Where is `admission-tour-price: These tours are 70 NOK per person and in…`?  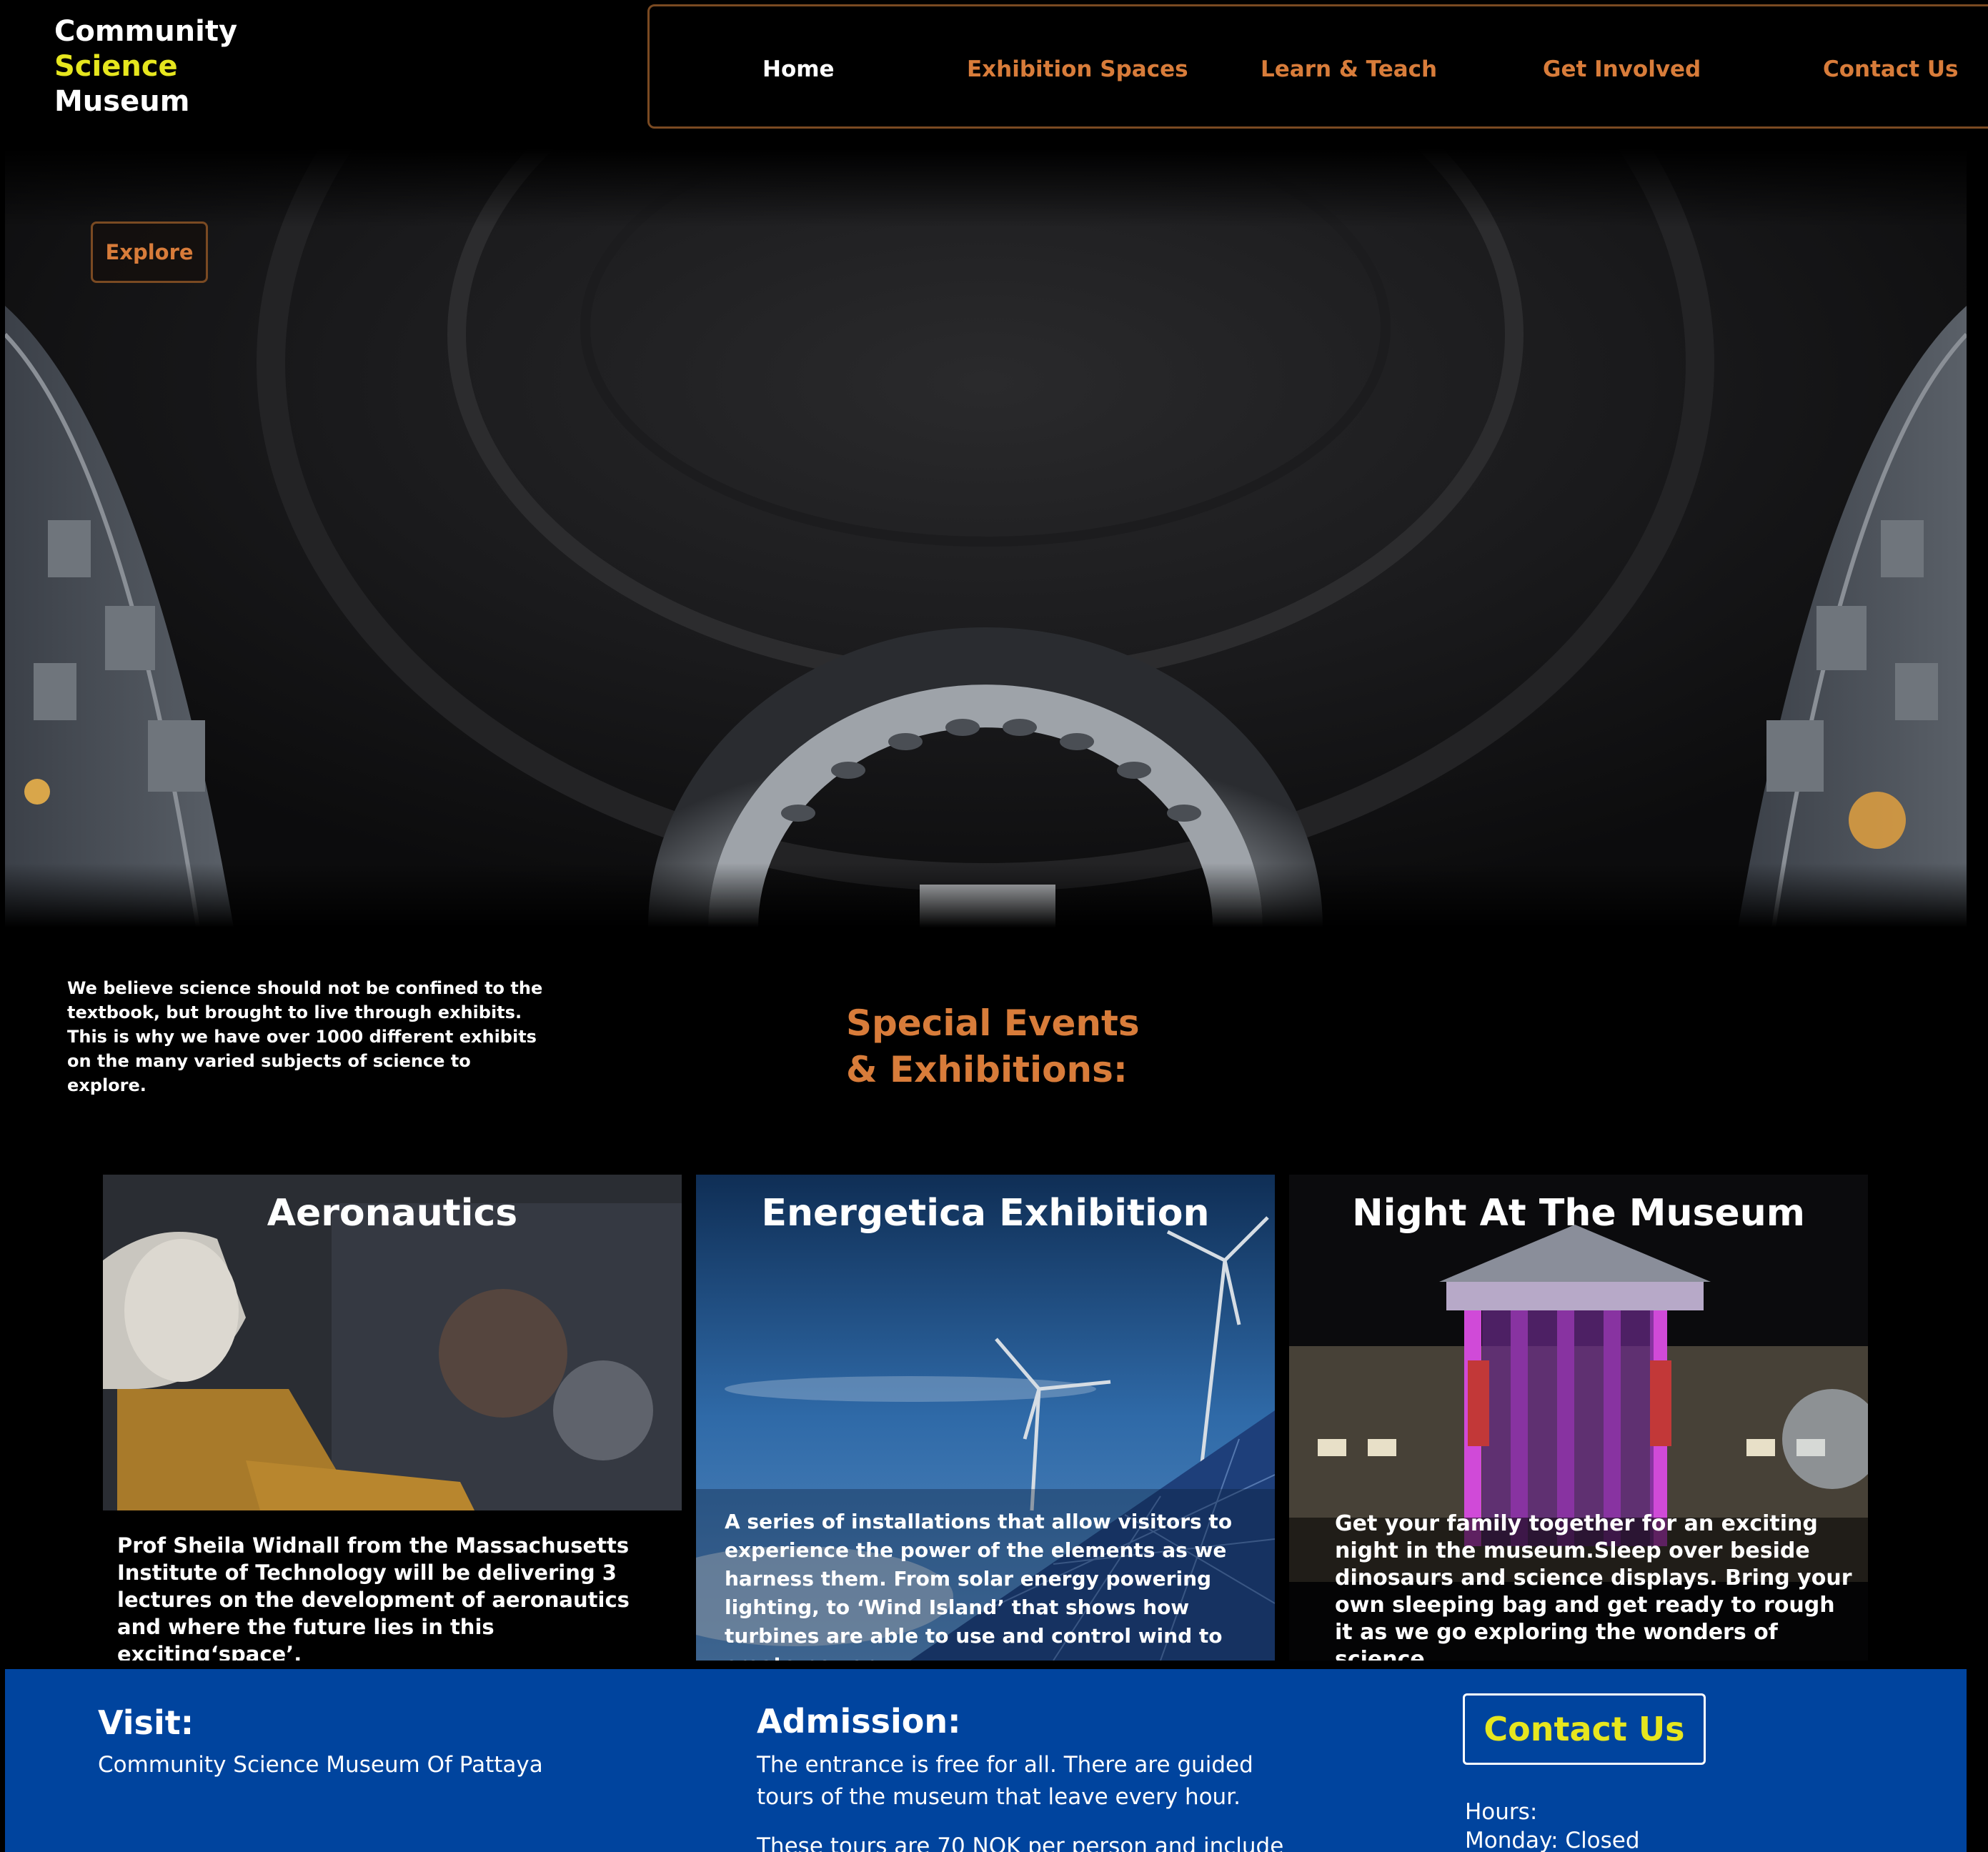
admission-tour-price: These tours are 70 NOK per person and in… is located at coordinates (1020, 1842).